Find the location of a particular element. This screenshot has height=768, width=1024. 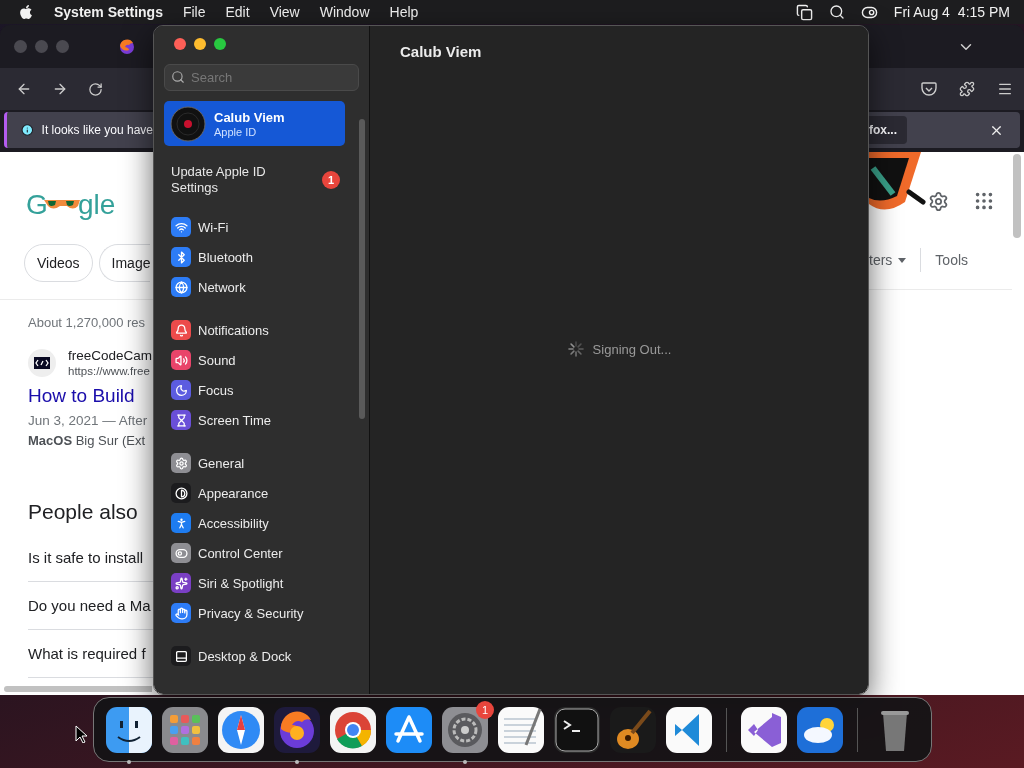

result-site: freeCodeCam is located at coordinates (110, 355).